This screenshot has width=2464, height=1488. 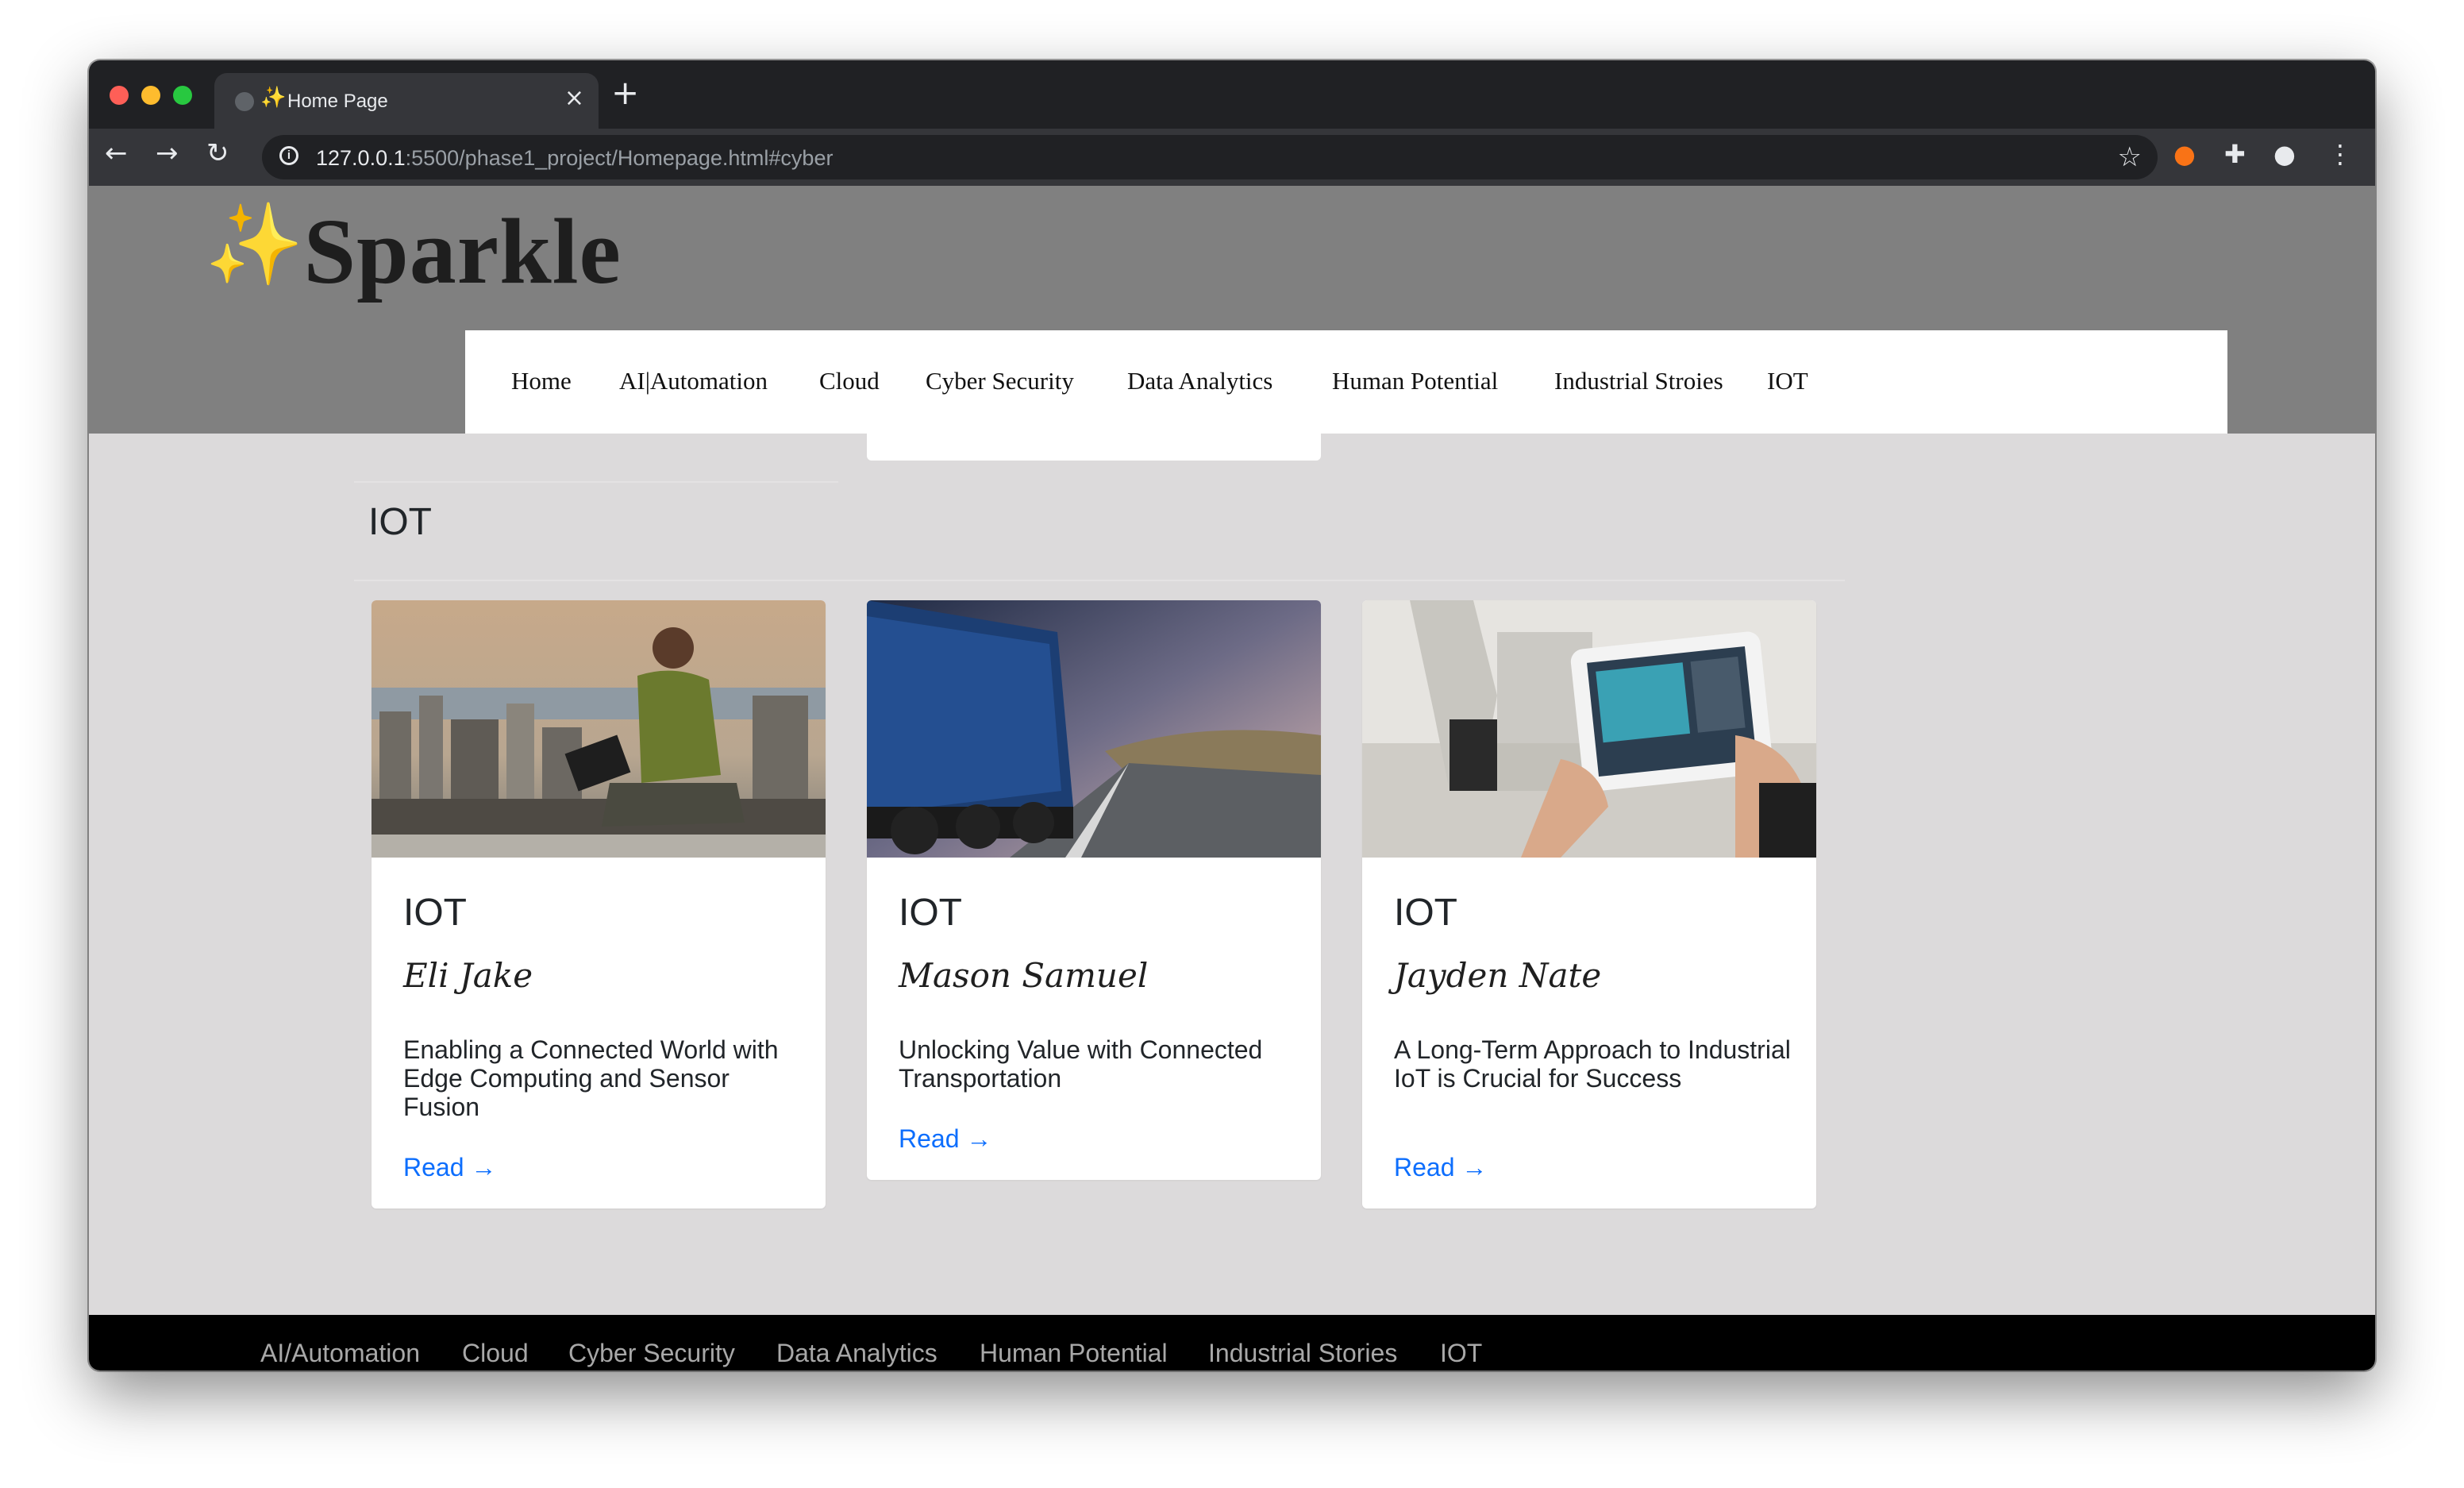 I want to click on reload-icon: ↻, so click(x=217, y=153).